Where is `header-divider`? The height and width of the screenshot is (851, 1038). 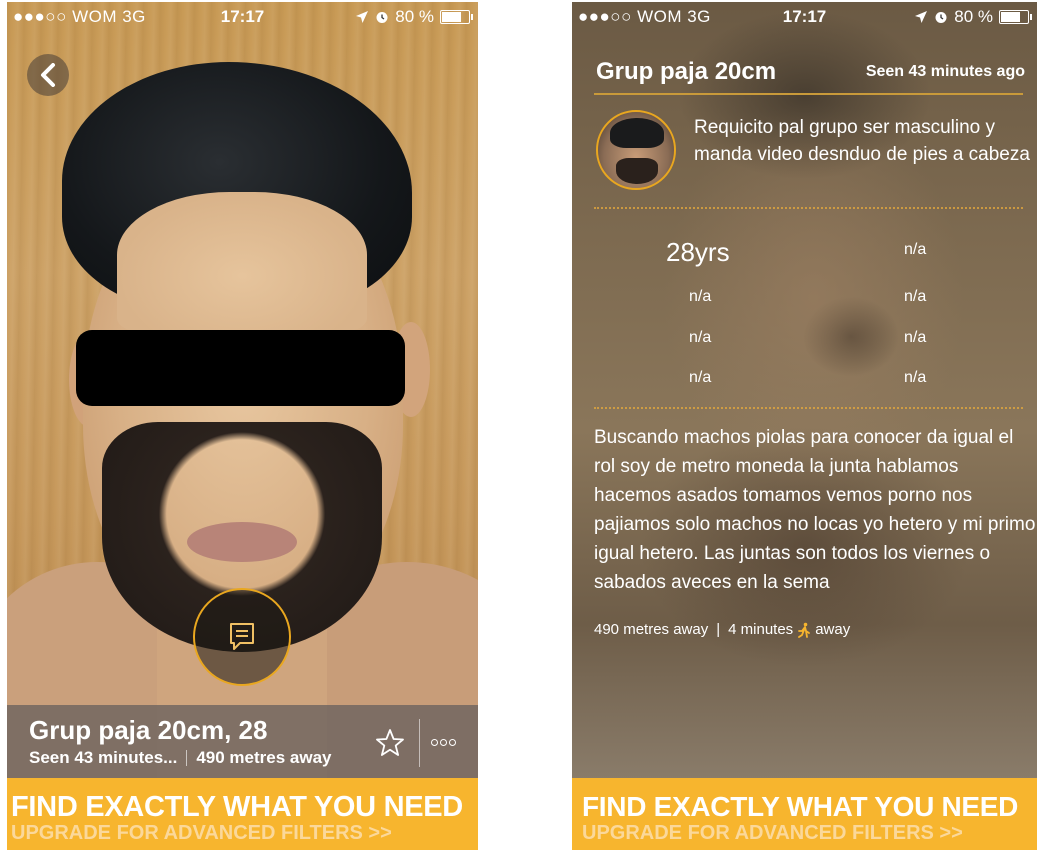 header-divider is located at coordinates (808, 94).